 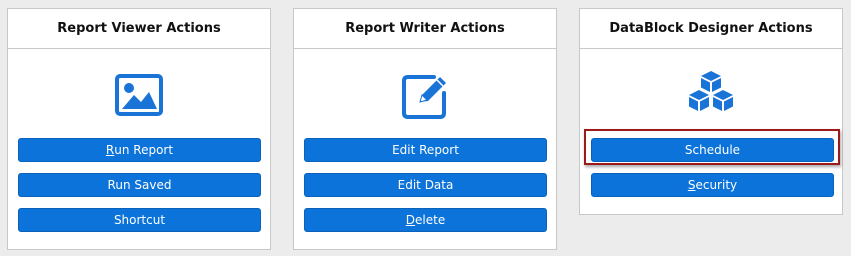 I want to click on report-viewer-title: Report Viewer Actions, so click(x=139, y=29).